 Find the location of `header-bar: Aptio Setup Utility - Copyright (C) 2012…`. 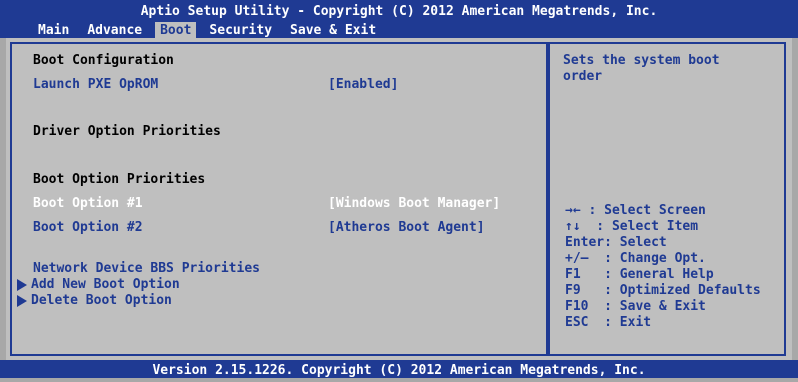

header-bar: Aptio Setup Utility - Copyright (C) 2012… is located at coordinates (399, 19).